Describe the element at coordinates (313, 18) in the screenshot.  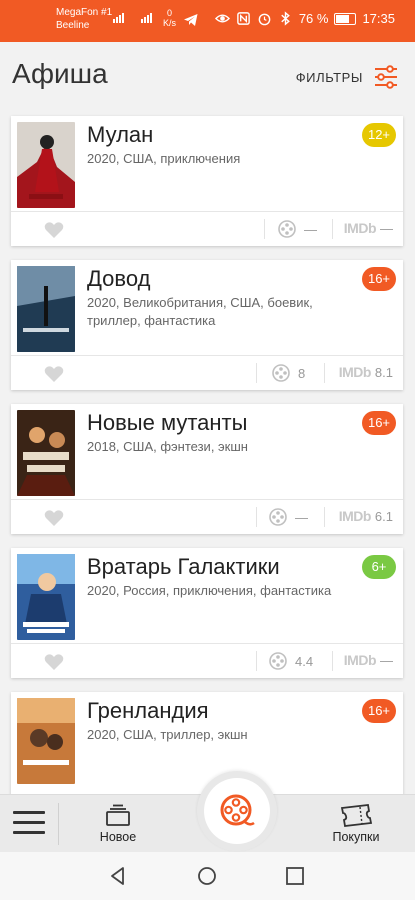
I see `battery-percent: 76 %` at that location.